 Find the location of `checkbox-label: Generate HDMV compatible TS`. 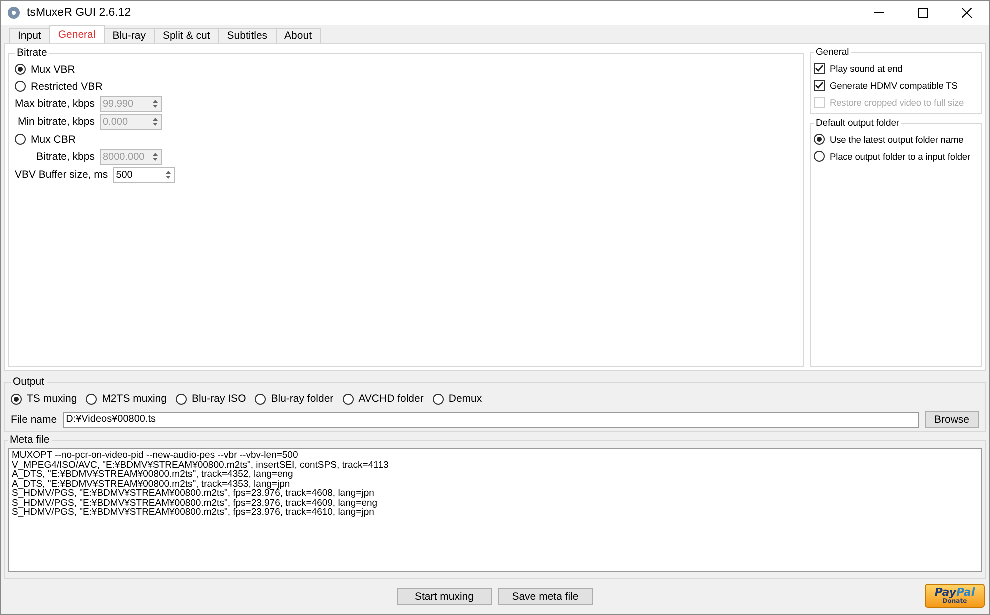

checkbox-label: Generate HDMV compatible TS is located at coordinates (894, 85).